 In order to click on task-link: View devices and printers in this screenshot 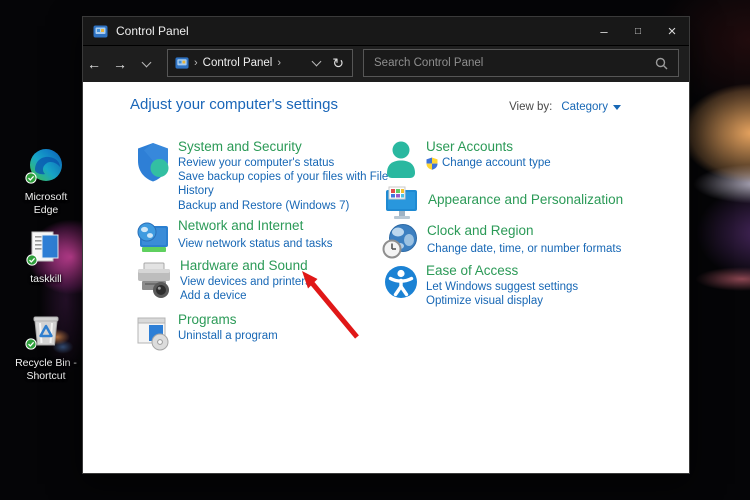, I will do `click(286, 282)`.